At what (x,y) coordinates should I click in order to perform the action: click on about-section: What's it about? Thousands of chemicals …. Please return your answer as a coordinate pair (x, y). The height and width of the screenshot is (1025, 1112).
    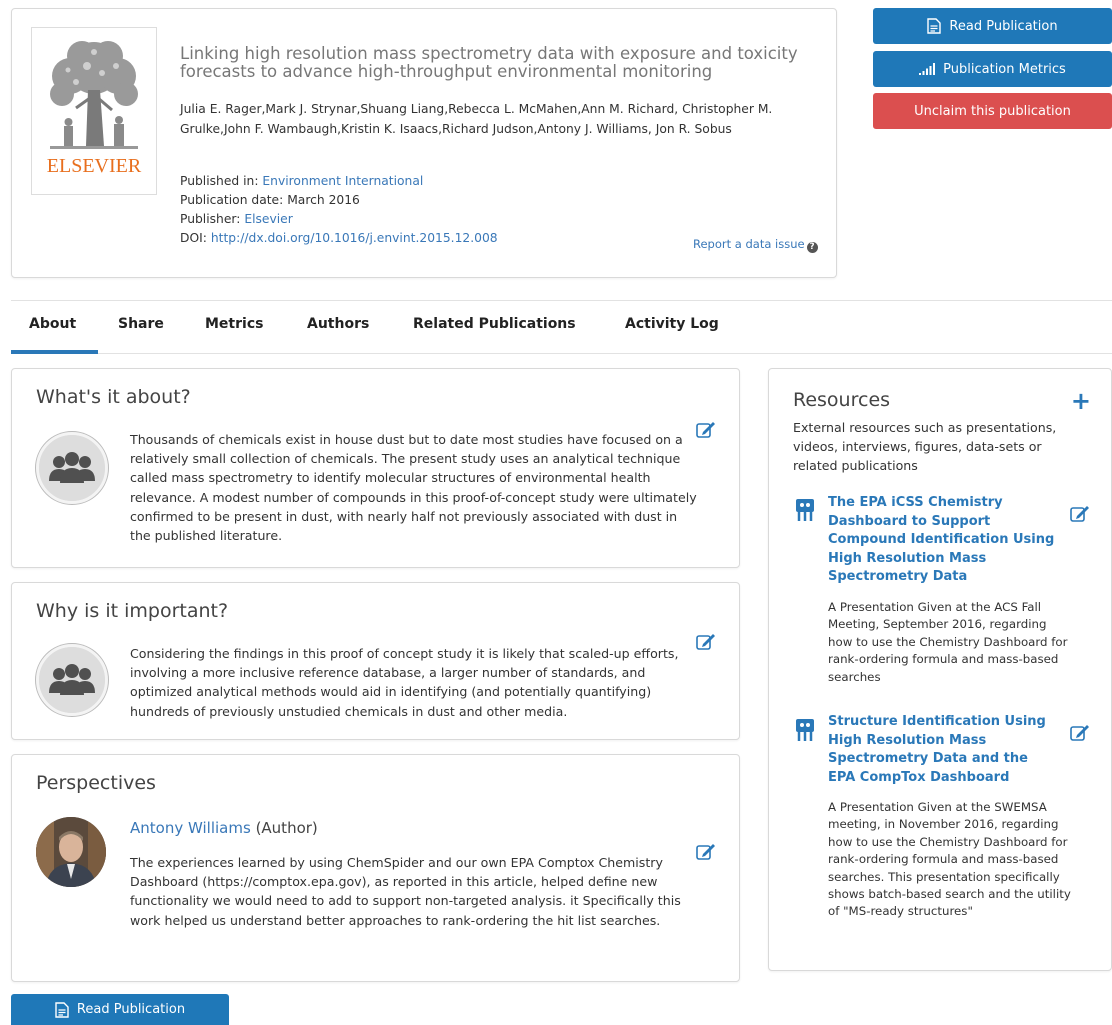
    Looking at the image, I should click on (375, 468).